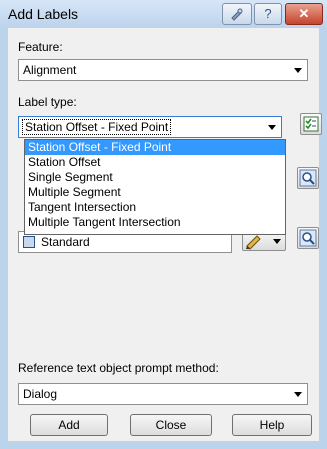 The width and height of the screenshot is (327, 449). I want to click on help-dialog-button: Help, so click(272, 425).